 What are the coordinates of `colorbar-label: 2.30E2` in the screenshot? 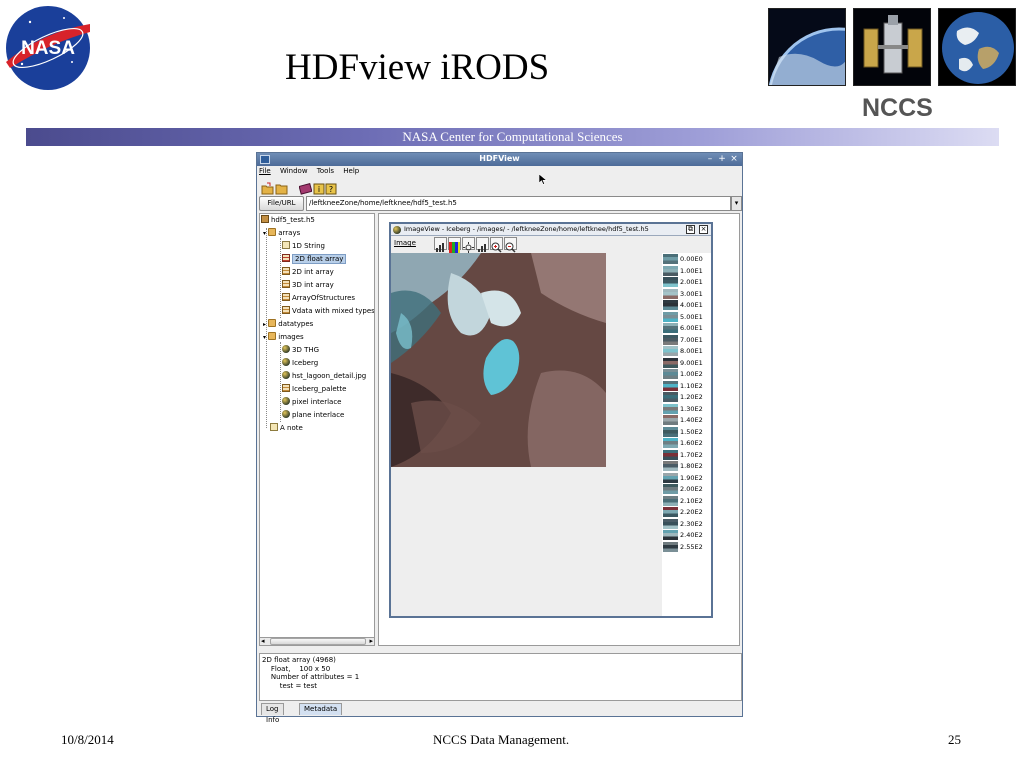 It's located at (691, 523).